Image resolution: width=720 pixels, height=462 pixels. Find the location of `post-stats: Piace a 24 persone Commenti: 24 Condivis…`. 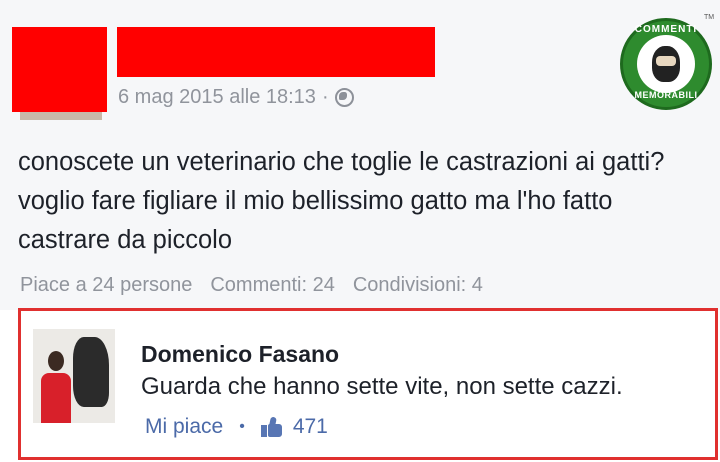

post-stats: Piace a 24 persone Commenti: 24 Condivis… is located at coordinates (251, 285).